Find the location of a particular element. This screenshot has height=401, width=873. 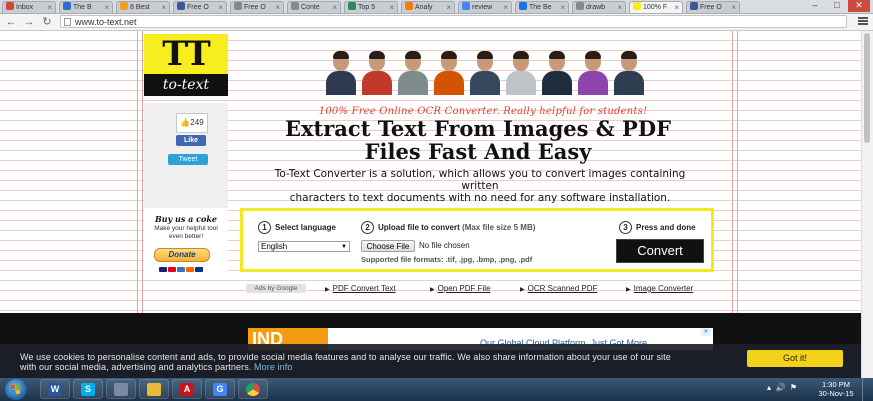

step-label: Select language is located at coordinates (305, 227).